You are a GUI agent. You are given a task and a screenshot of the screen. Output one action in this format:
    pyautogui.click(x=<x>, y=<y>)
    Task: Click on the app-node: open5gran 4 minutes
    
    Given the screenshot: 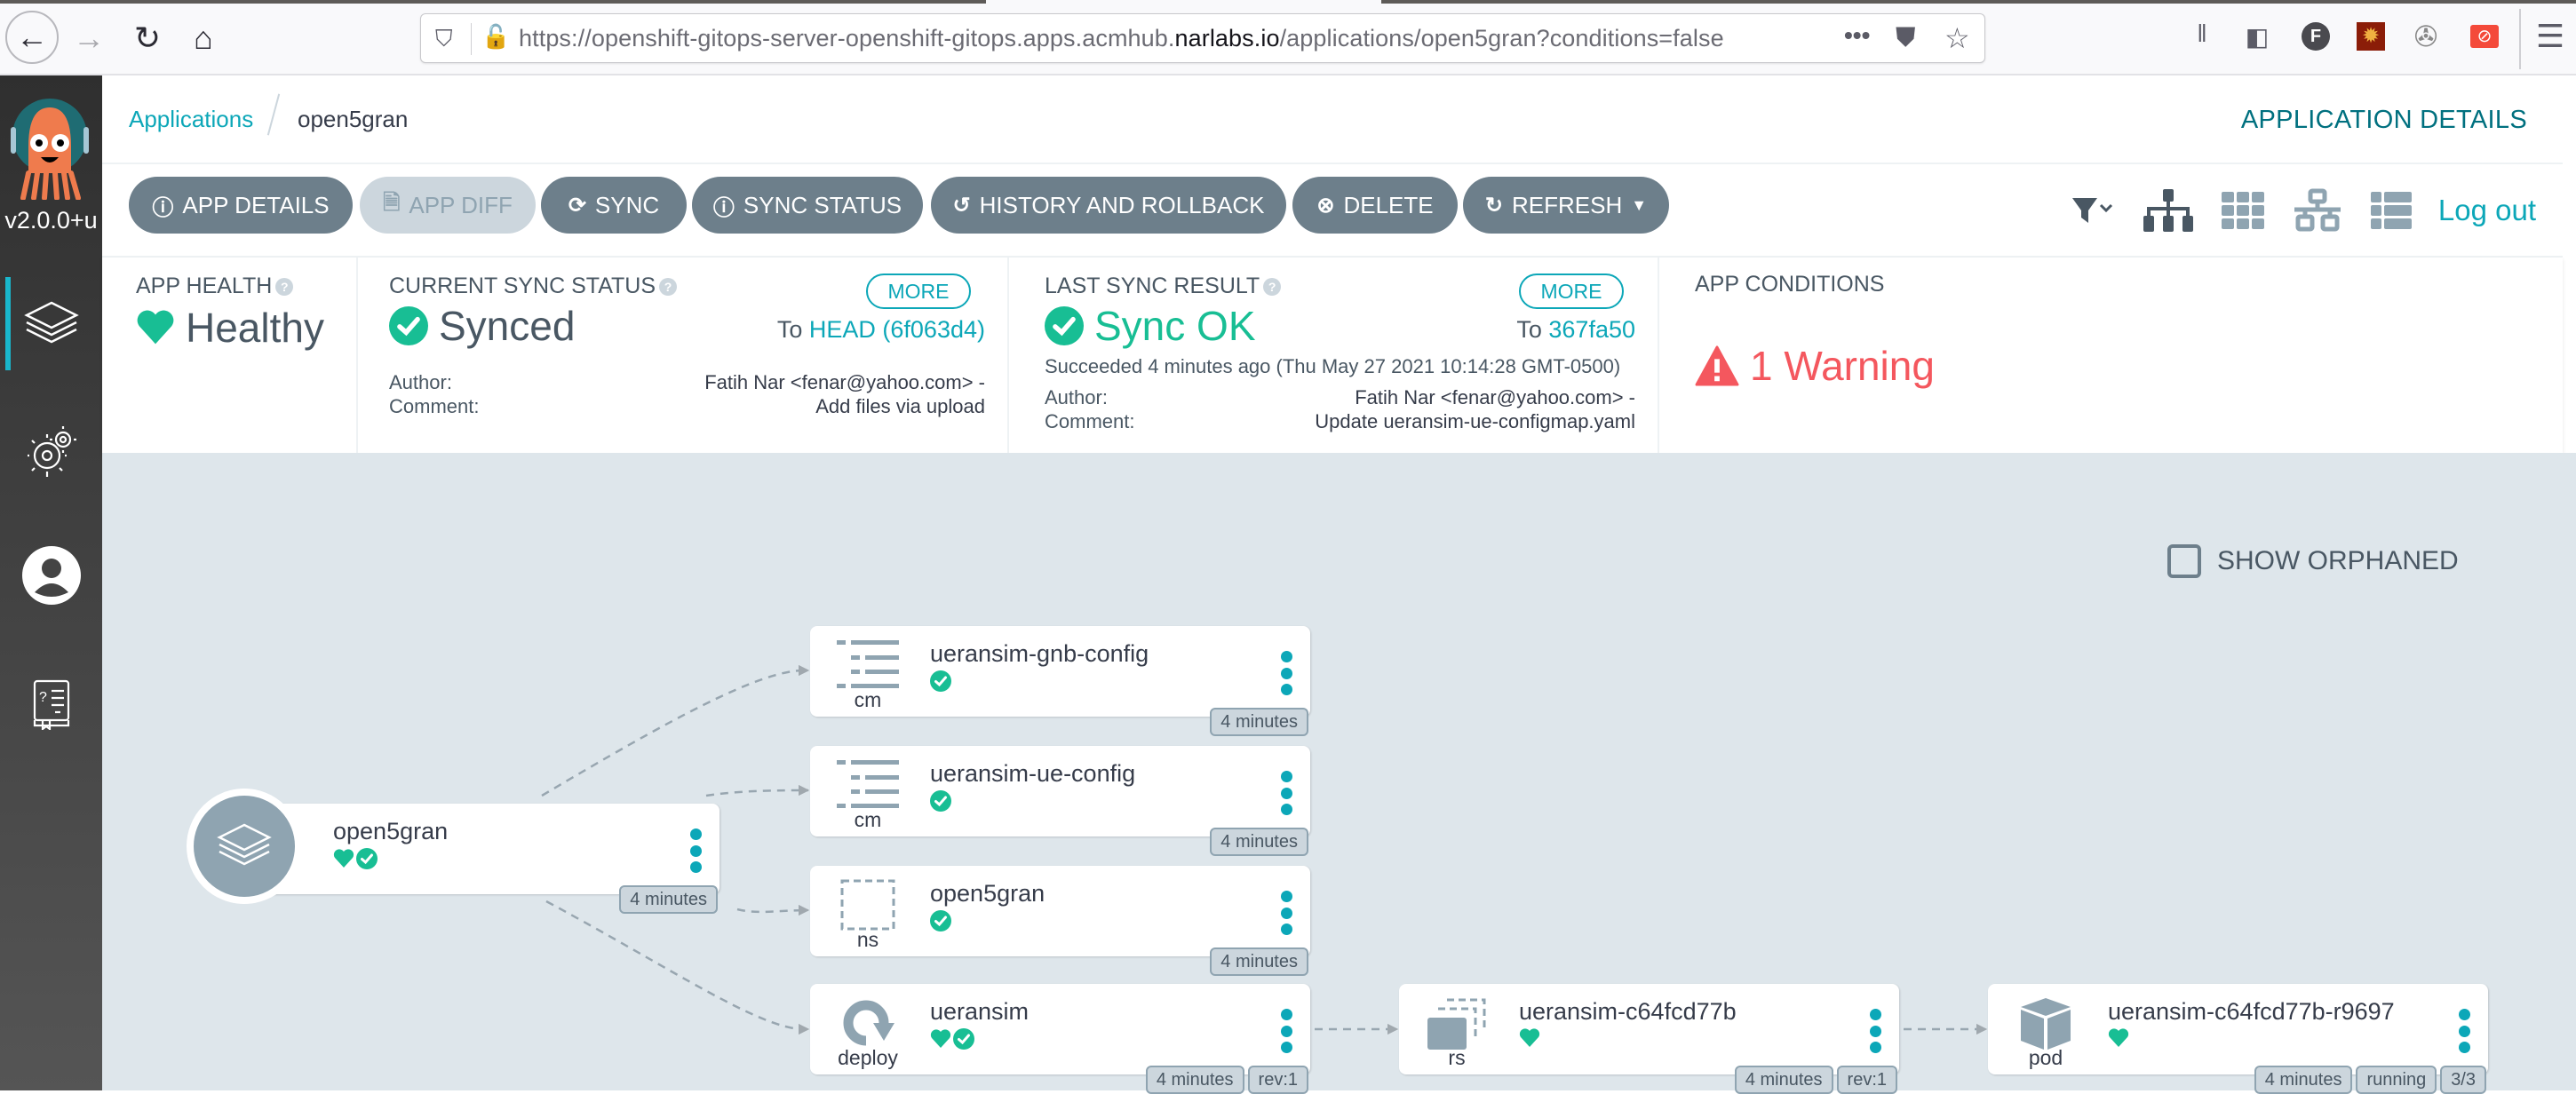 What is the action you would take?
    pyautogui.click(x=482, y=859)
    